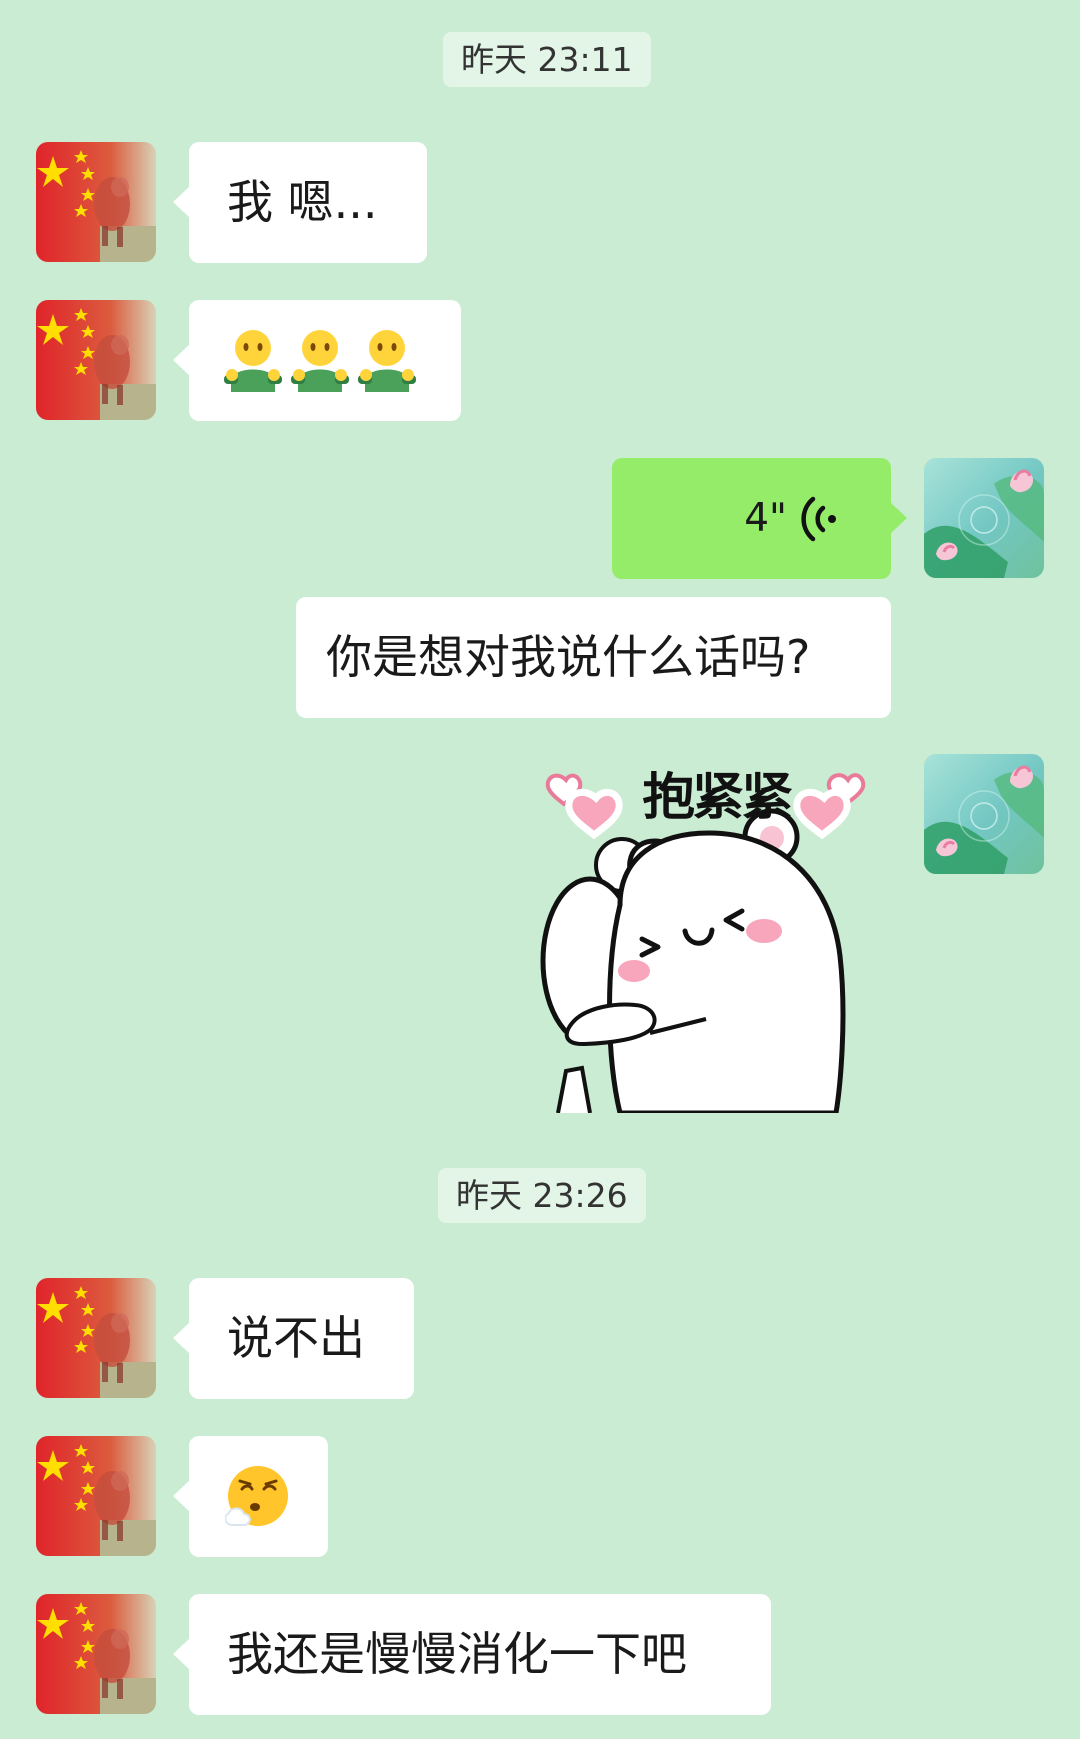 The width and height of the screenshot is (1080, 1739). Describe the element at coordinates (717, 797) in the screenshot. I see `sticker-caption: 抱紧紧` at that location.